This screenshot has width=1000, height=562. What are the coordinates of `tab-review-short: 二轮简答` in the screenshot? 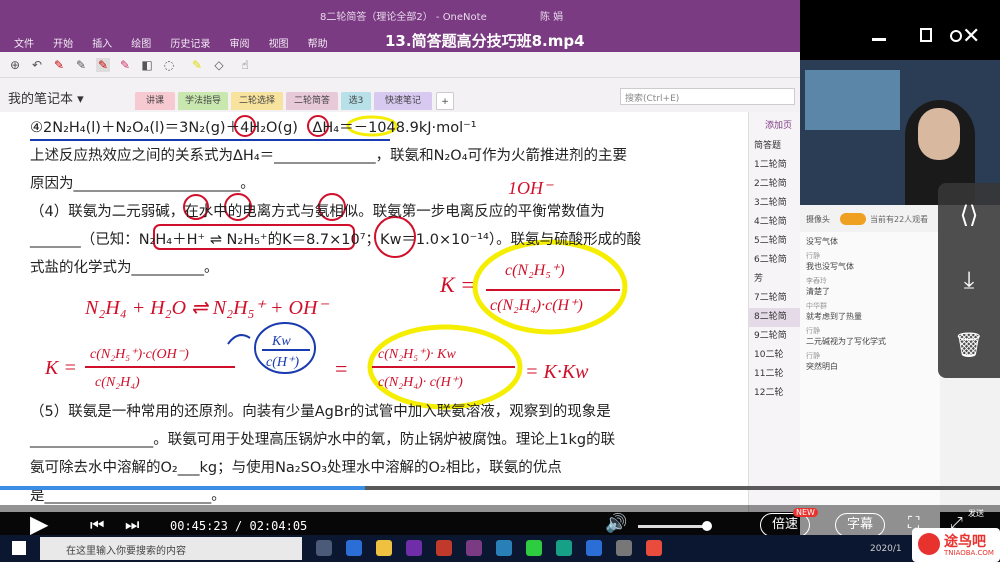 It's located at (312, 101).